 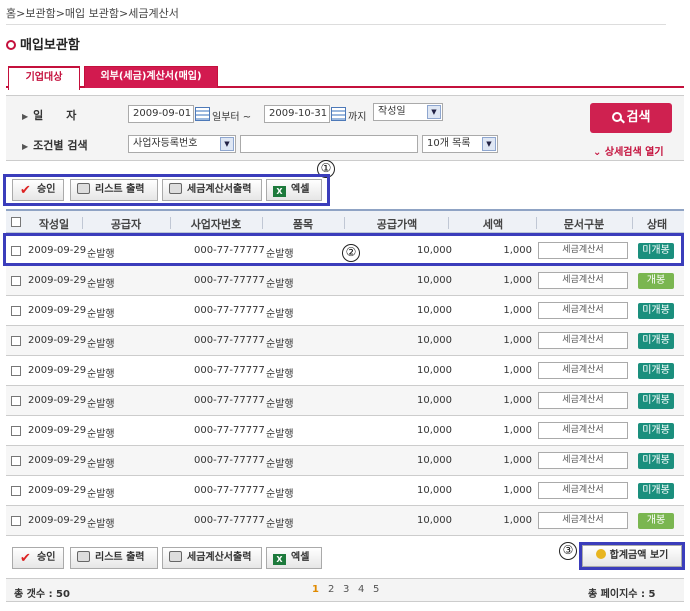 What do you see at coordinates (161, 114) in the screenshot?
I see `date-from-input: 2009-09-01` at bounding box center [161, 114].